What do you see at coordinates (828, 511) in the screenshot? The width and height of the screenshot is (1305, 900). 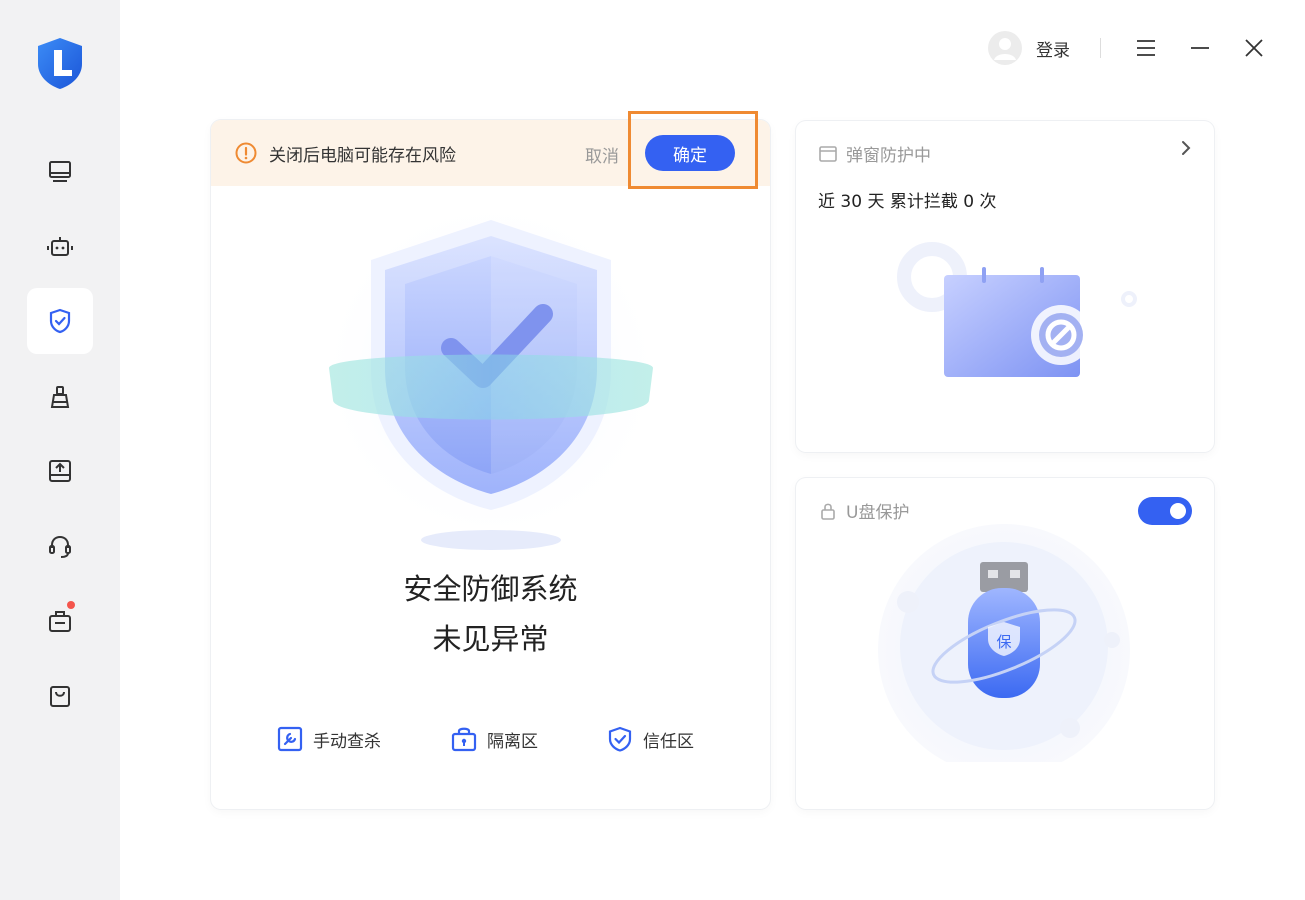 I see `lock-icon` at bounding box center [828, 511].